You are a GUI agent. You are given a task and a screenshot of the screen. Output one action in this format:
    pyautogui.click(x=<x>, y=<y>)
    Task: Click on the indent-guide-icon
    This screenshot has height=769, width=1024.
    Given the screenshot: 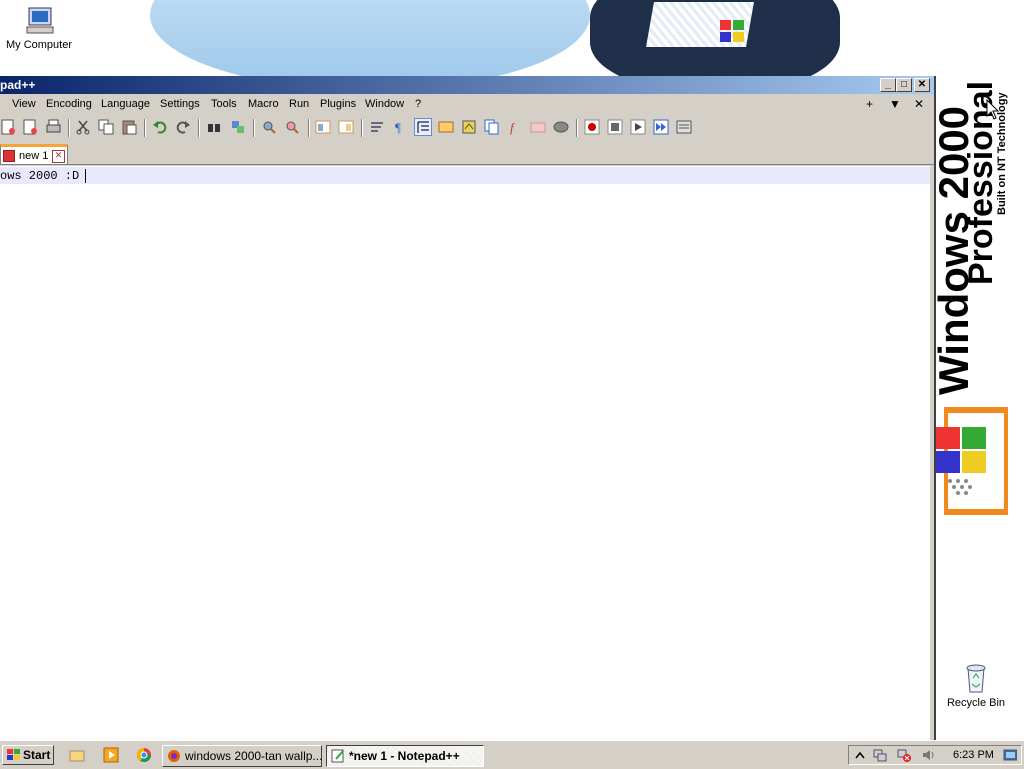 What is the action you would take?
    pyautogui.click(x=423, y=127)
    